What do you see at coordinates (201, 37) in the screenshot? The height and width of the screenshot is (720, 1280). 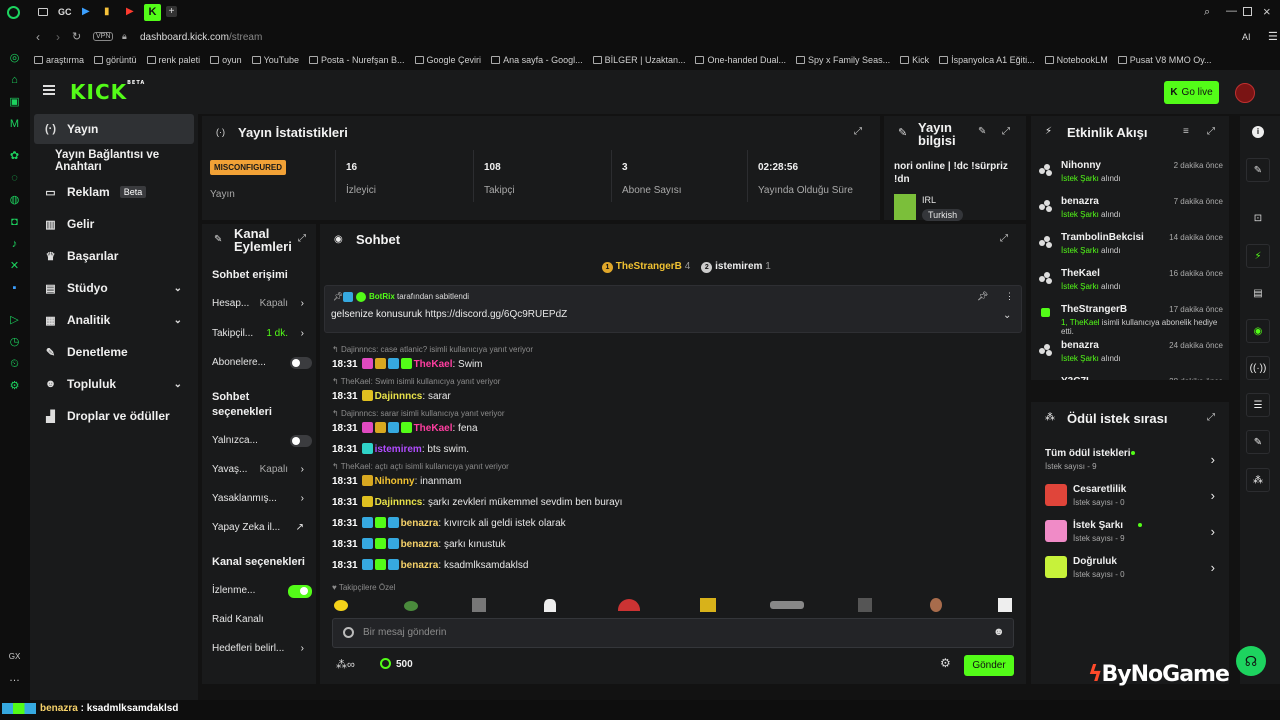 I see `url-text: dashboard.kick.com/stream` at bounding box center [201, 37].